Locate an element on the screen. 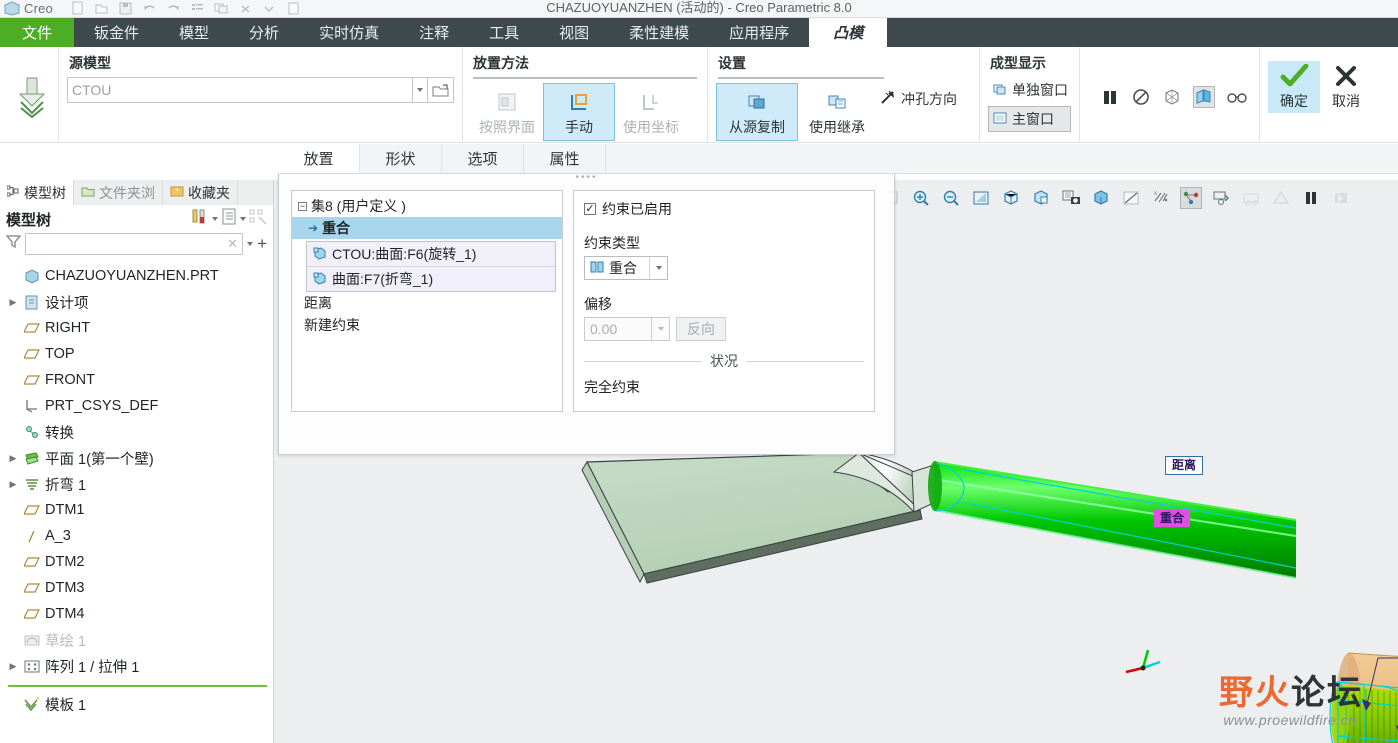 This screenshot has height=743, width=1398. open-file-icon is located at coordinates (101, 8).